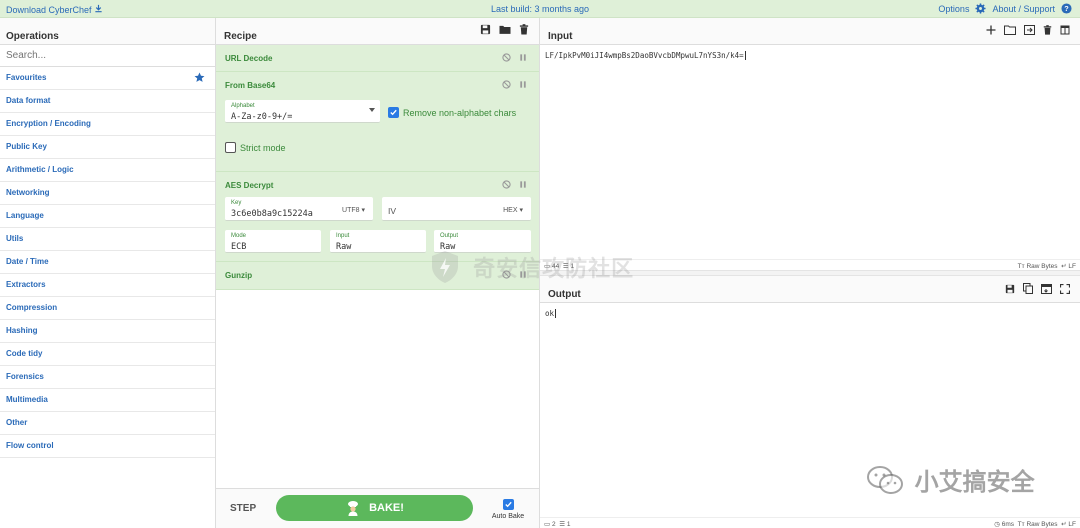 The height and width of the screenshot is (528, 1080). What do you see at coordinates (1065, 30) in the screenshot?
I see `layout-icon` at bounding box center [1065, 30].